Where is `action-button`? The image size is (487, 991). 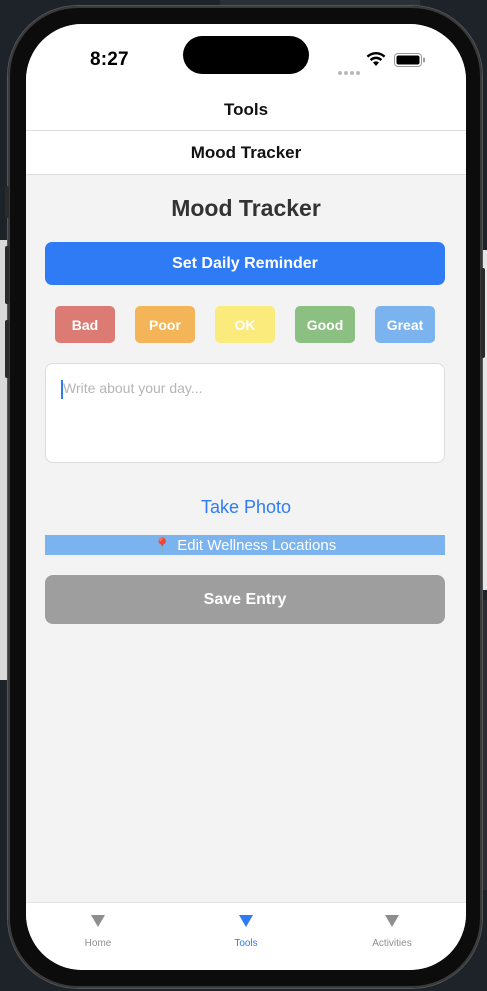
action-button is located at coordinates (7, 202).